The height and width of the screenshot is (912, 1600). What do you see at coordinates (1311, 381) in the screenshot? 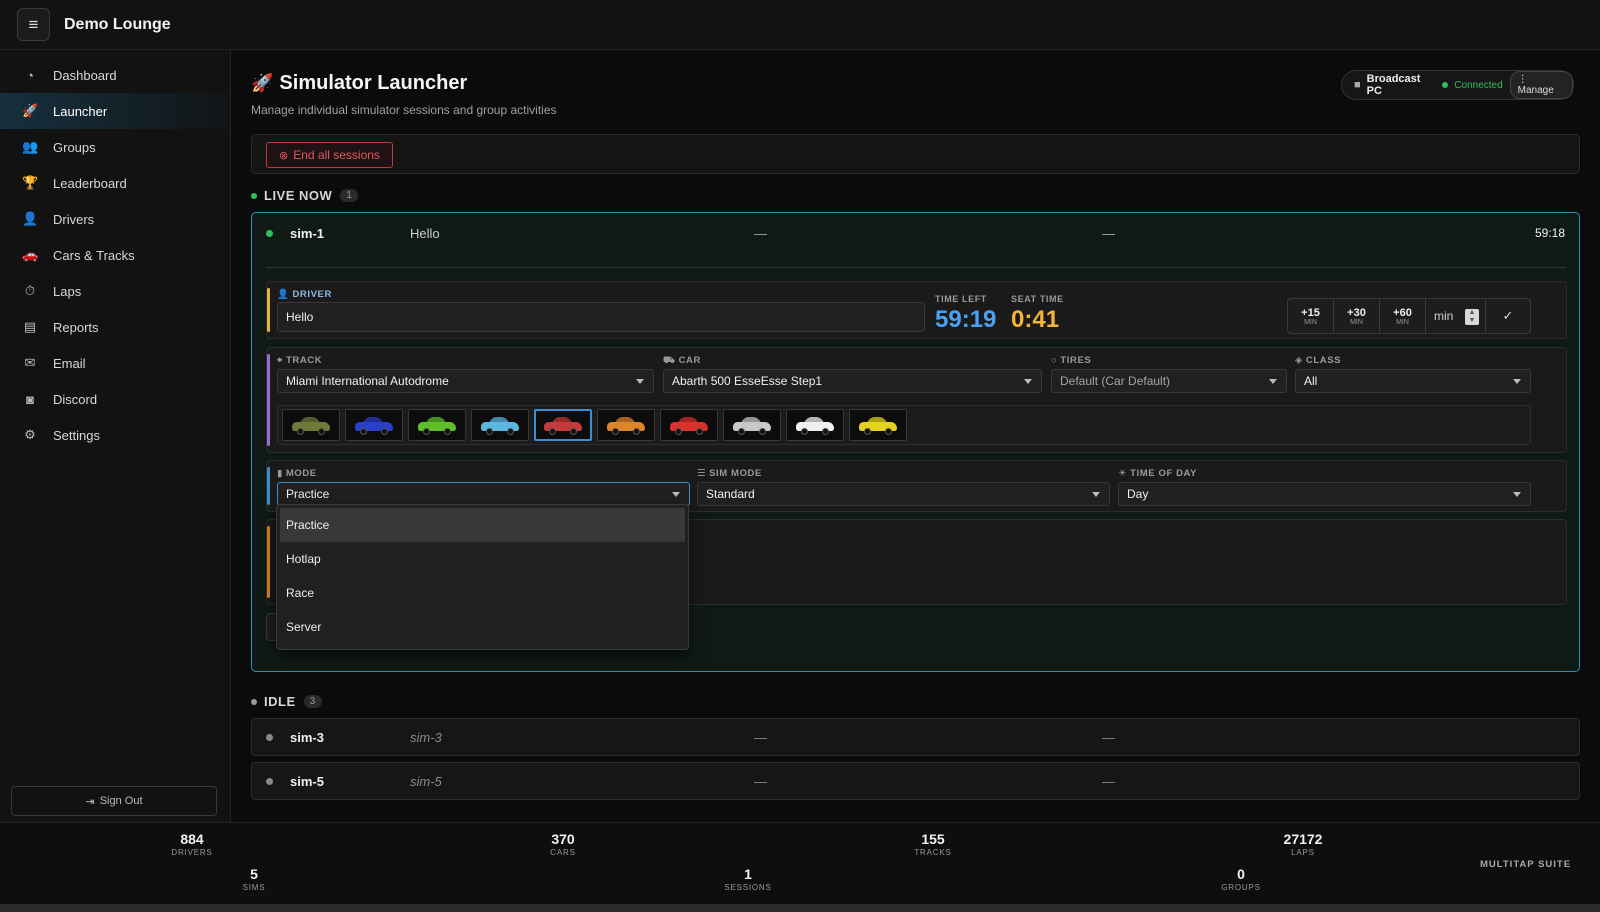
I see `class-select-value: All` at bounding box center [1311, 381].